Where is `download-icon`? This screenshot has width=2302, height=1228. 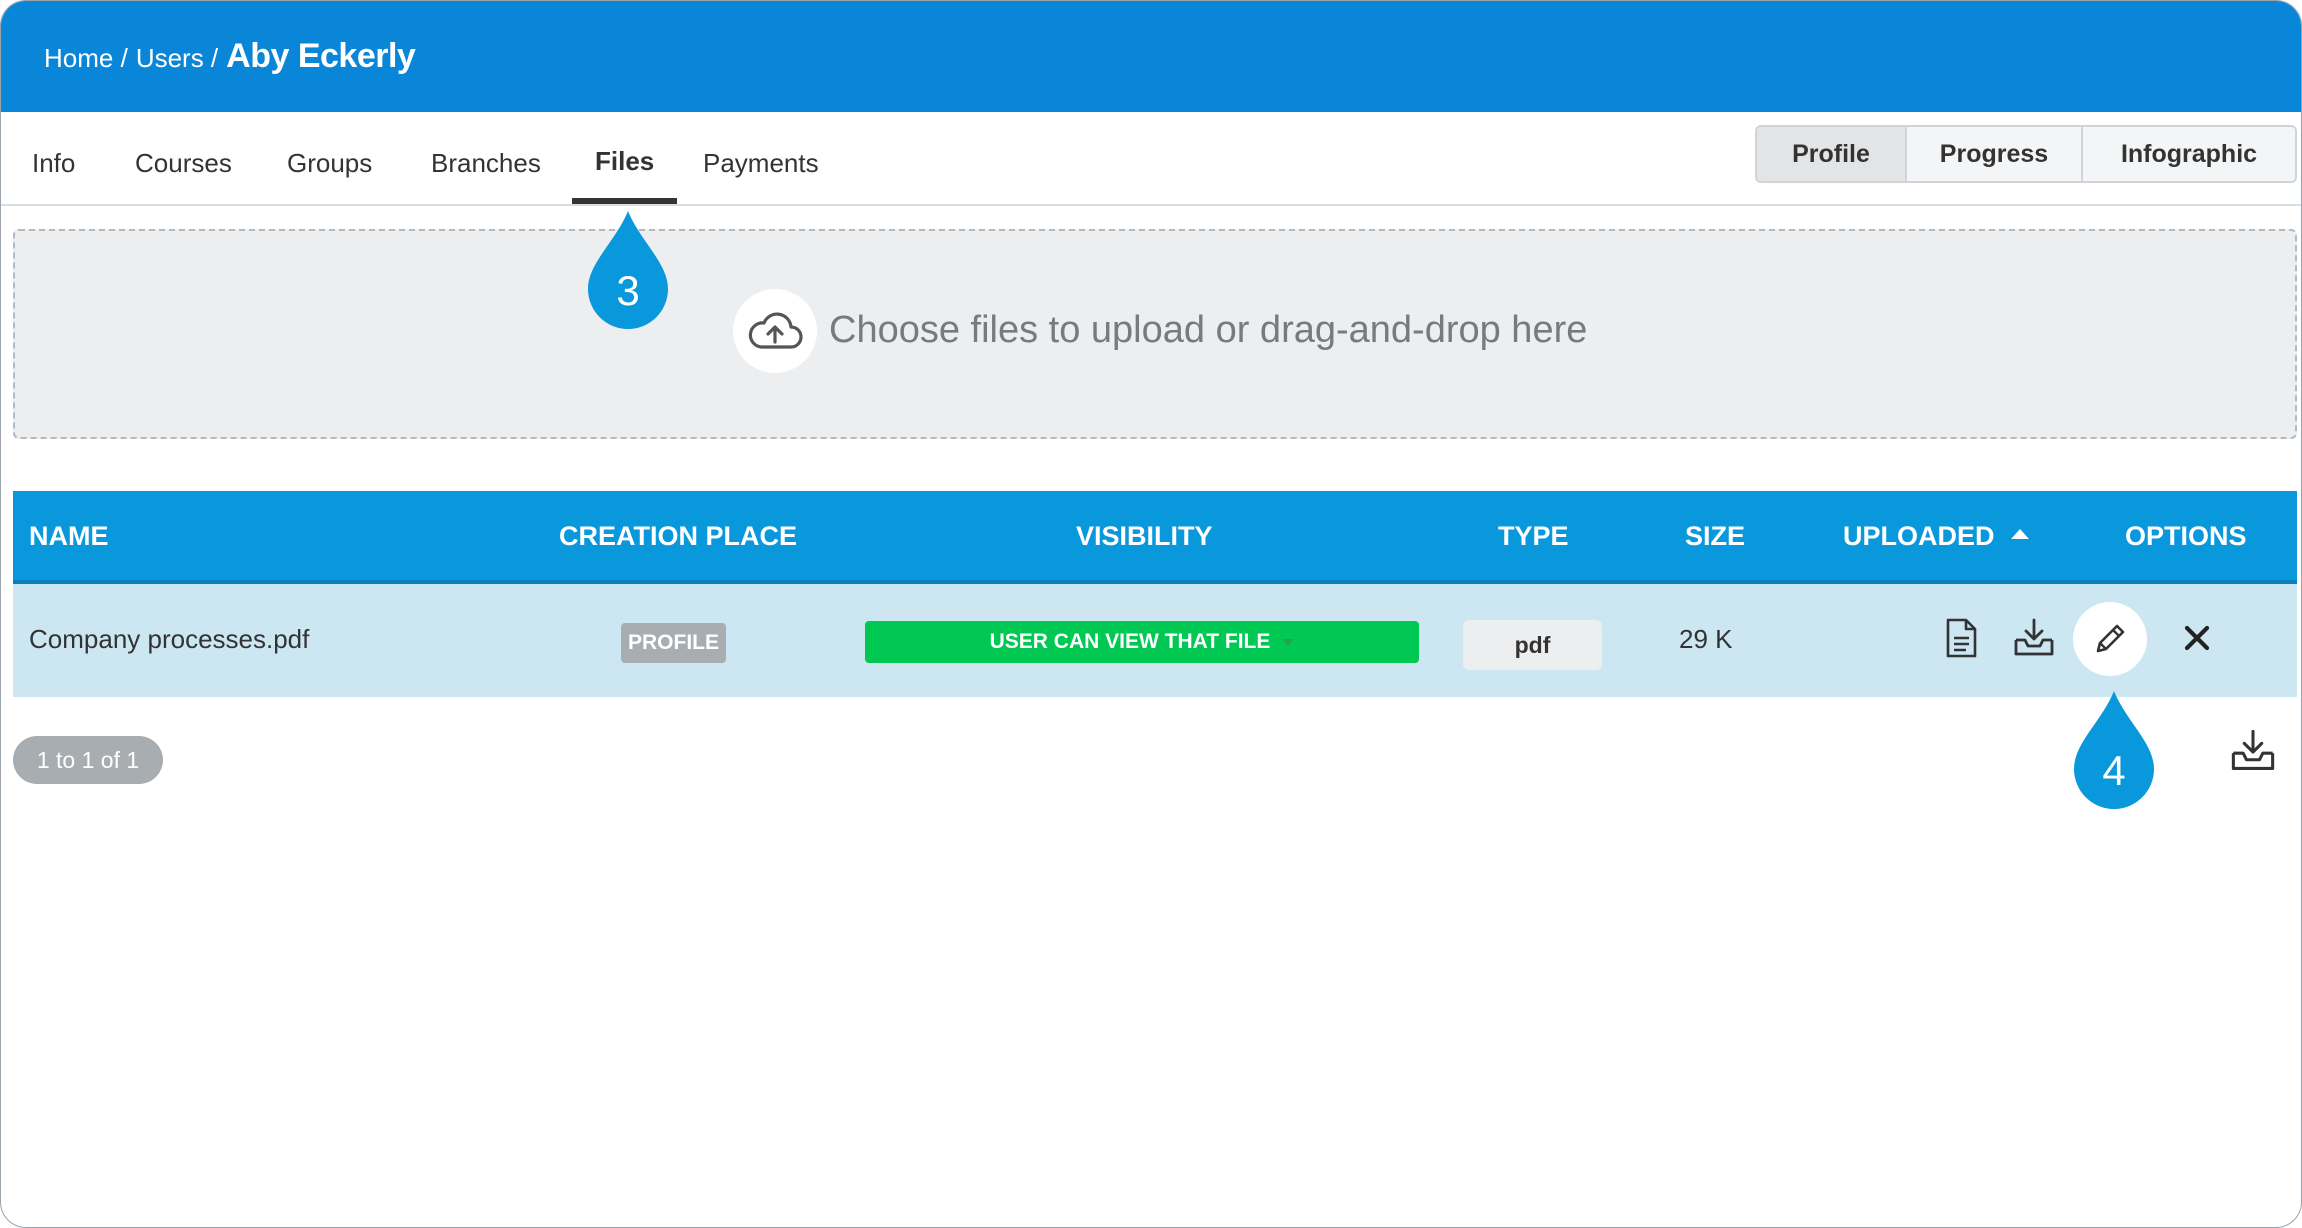
download-icon is located at coordinates (2034, 638).